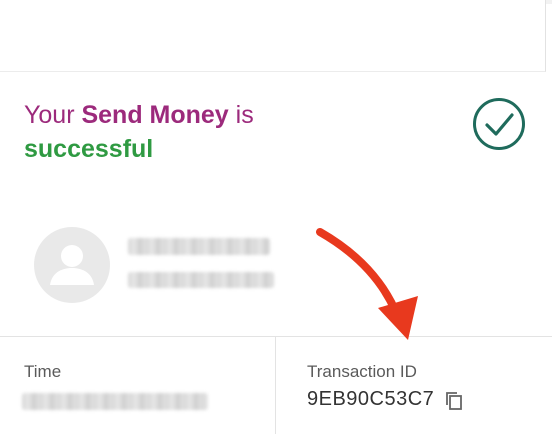 This screenshot has height=434, width=552. What do you see at coordinates (275, 385) in the screenshot?
I see `details-divider-vertical` at bounding box center [275, 385].